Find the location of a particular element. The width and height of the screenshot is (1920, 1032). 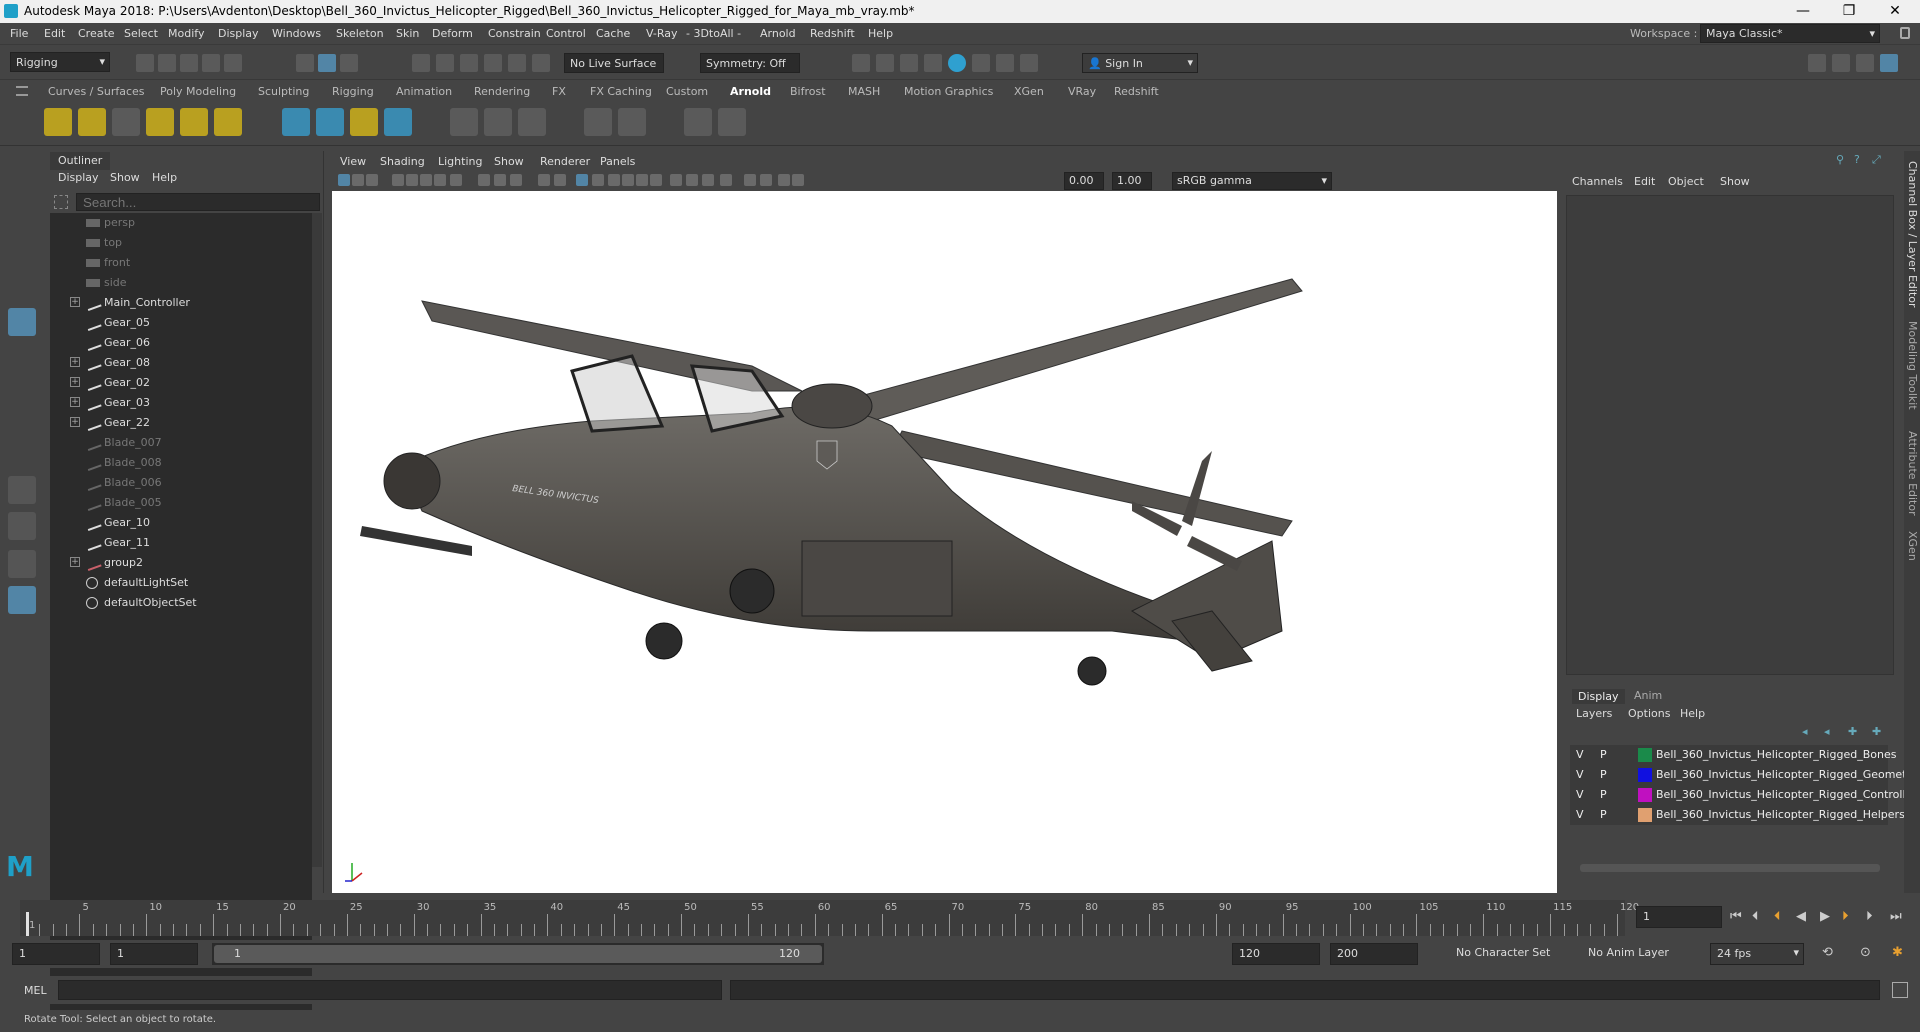

shelf-tab-fx: FX is located at coordinates (559, 91).